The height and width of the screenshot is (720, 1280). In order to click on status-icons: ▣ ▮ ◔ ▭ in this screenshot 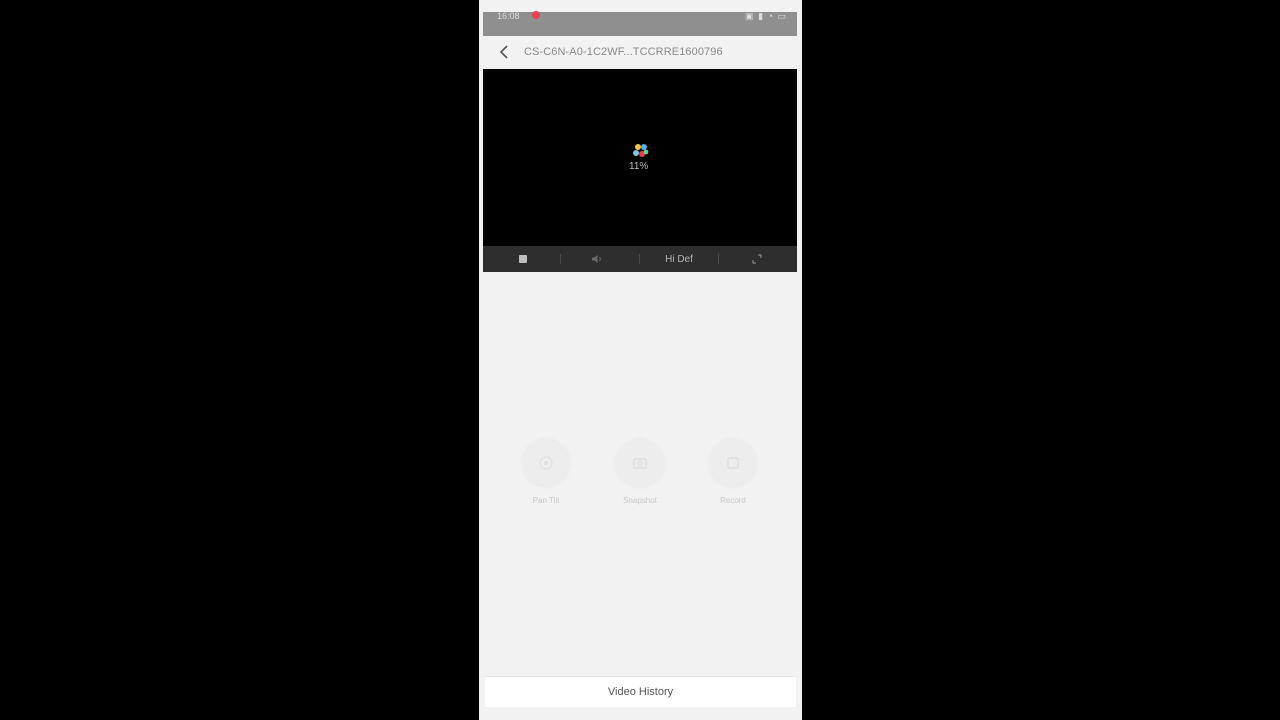, I will do `click(766, 16)`.